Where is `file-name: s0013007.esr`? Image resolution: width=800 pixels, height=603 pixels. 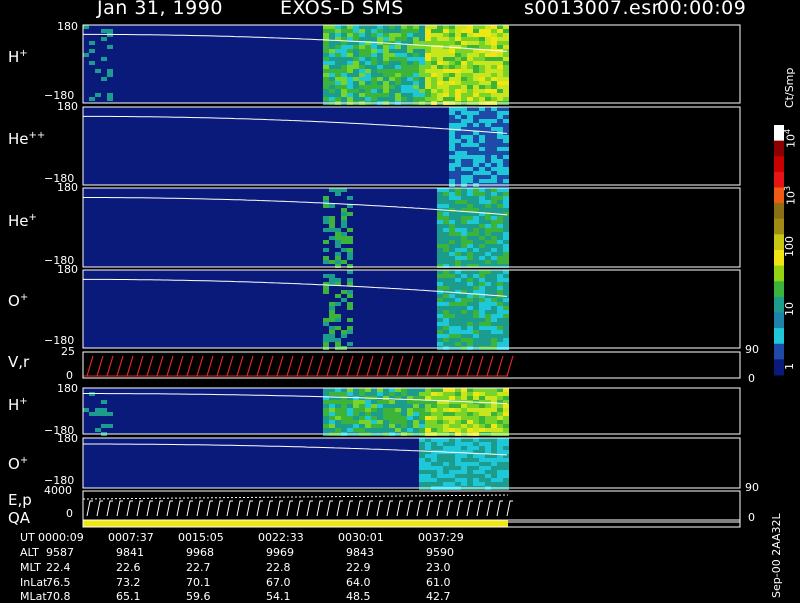 file-name: s0013007.esr is located at coordinates (592, 9).